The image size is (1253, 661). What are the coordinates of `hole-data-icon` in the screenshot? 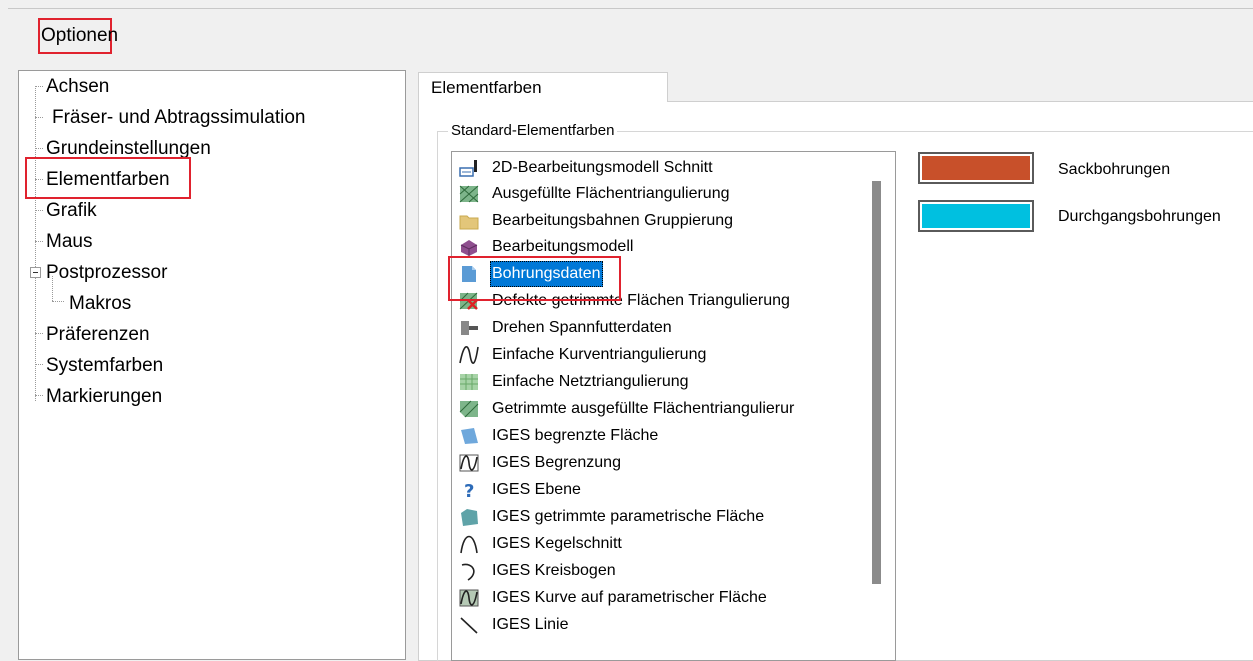 It's located at (469, 274).